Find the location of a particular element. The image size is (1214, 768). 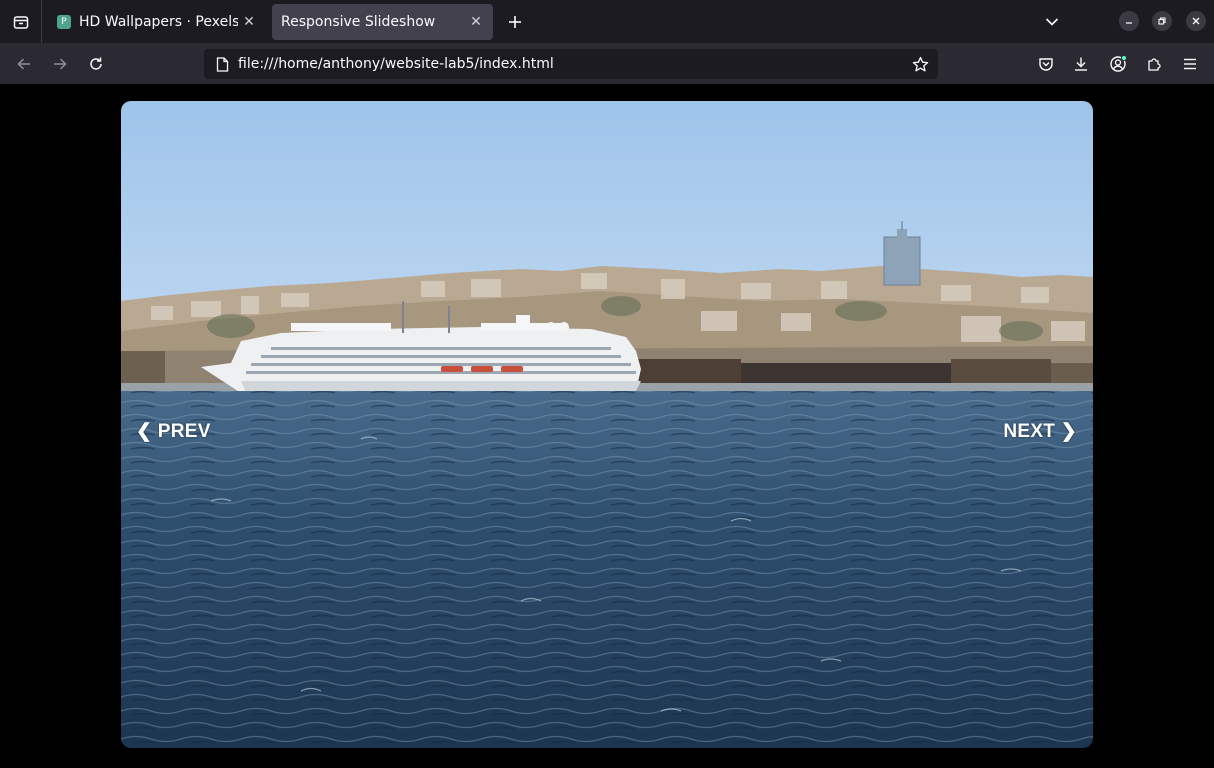

arrow-right-icon is located at coordinates (60, 64).